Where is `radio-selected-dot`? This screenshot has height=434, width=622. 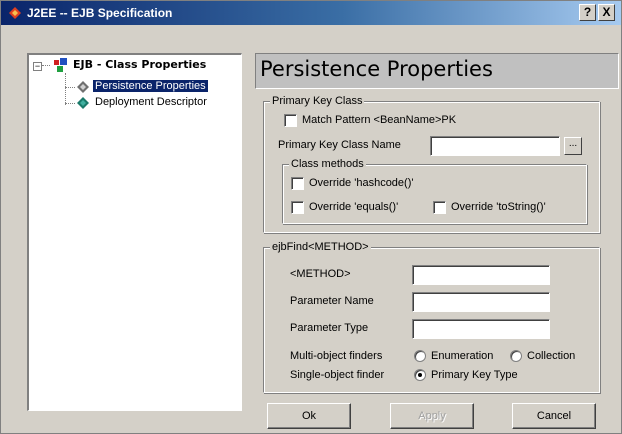 radio-selected-dot is located at coordinates (420, 375).